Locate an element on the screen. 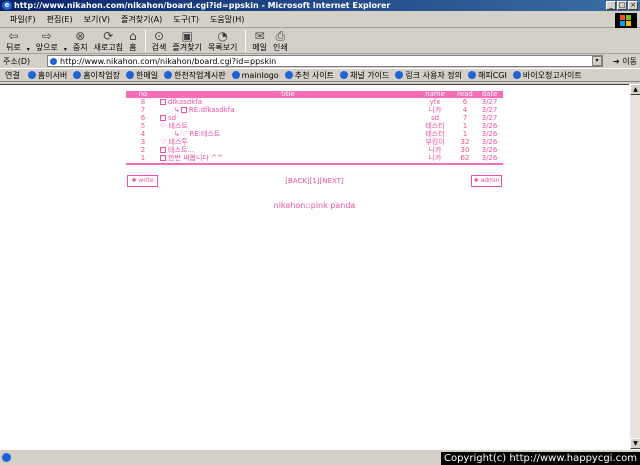 The height and width of the screenshot is (465, 640). status-bar: Copyright(c) http://www.happycgi.com is located at coordinates (320, 457).